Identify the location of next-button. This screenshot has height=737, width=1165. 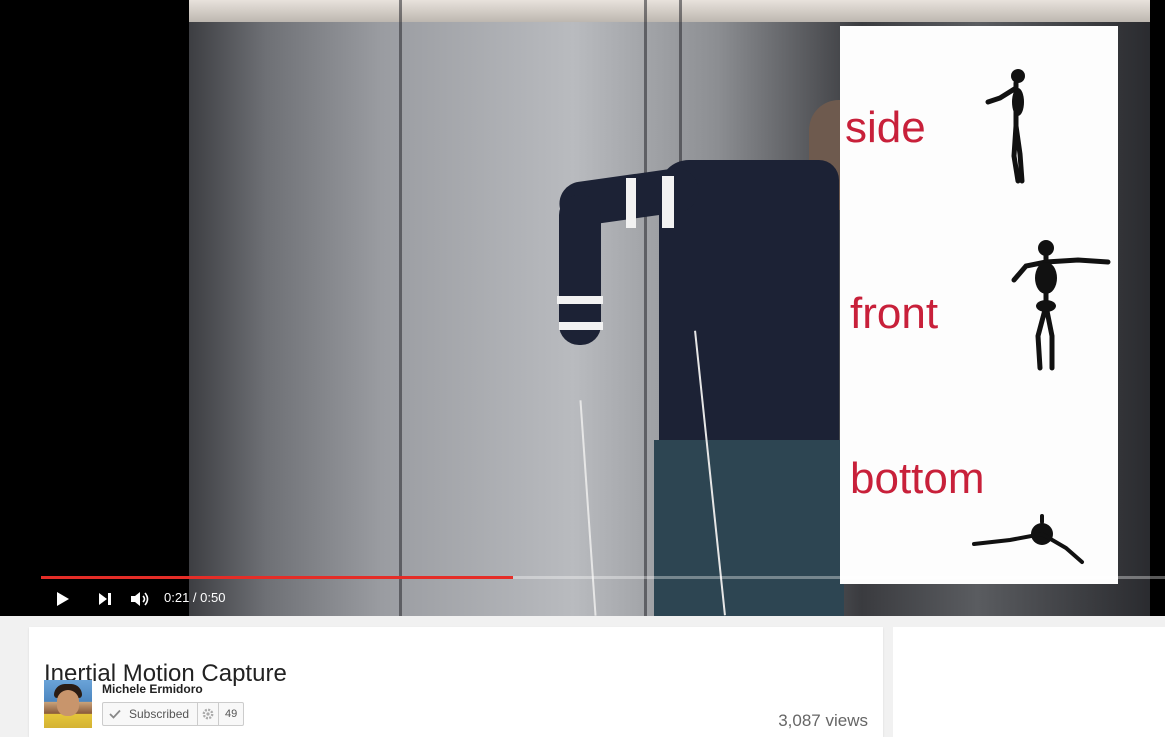
(105, 599).